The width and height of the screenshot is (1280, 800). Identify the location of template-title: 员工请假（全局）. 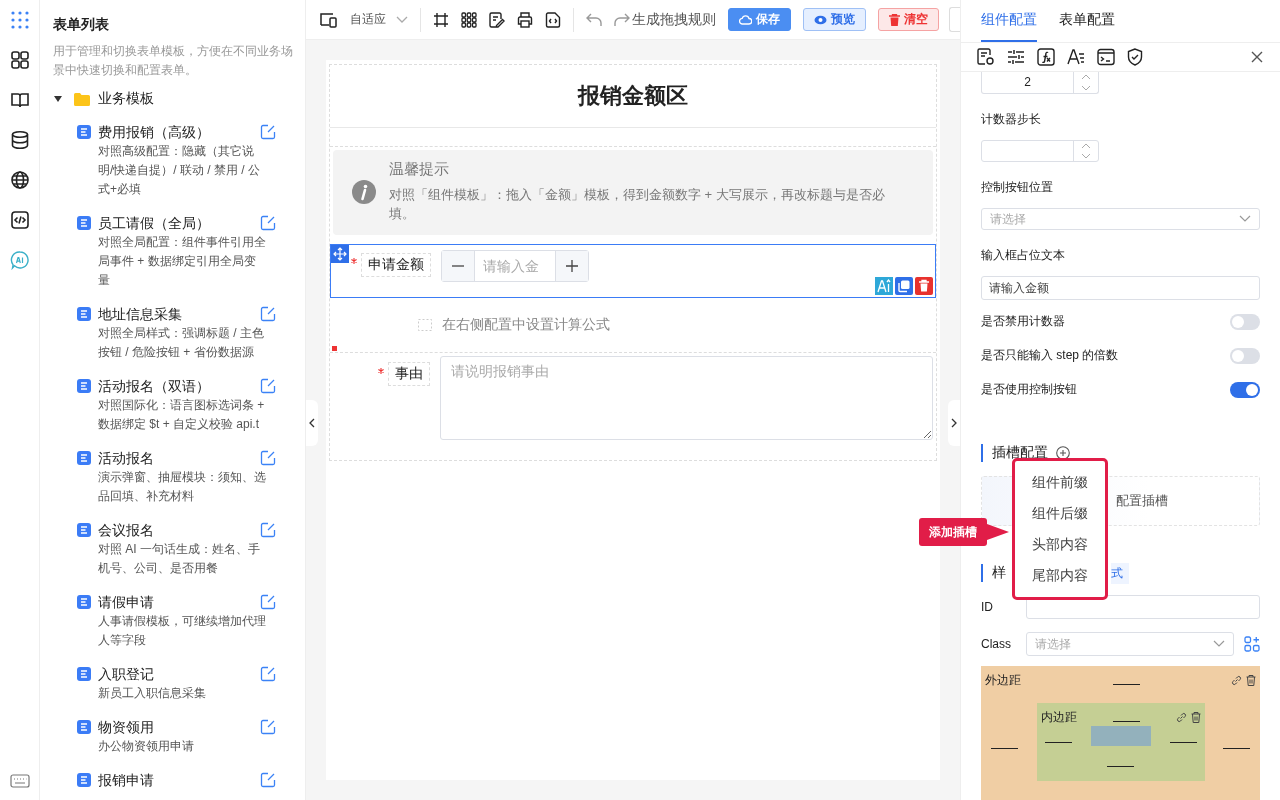
(182, 223).